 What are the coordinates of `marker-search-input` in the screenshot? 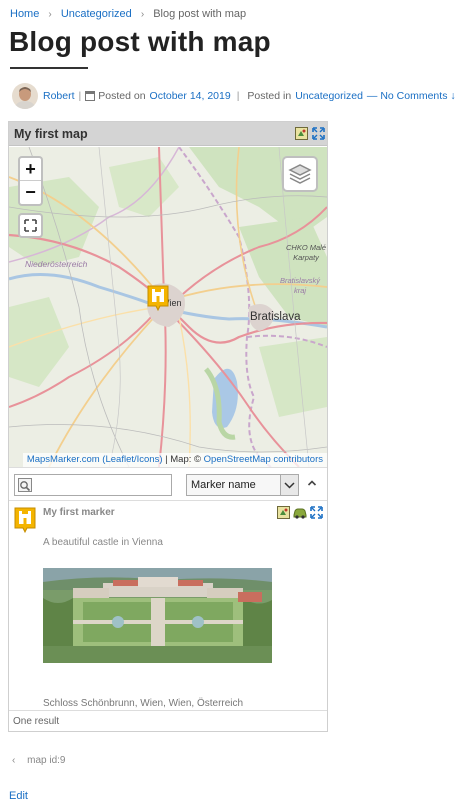 It's located at (93, 485).